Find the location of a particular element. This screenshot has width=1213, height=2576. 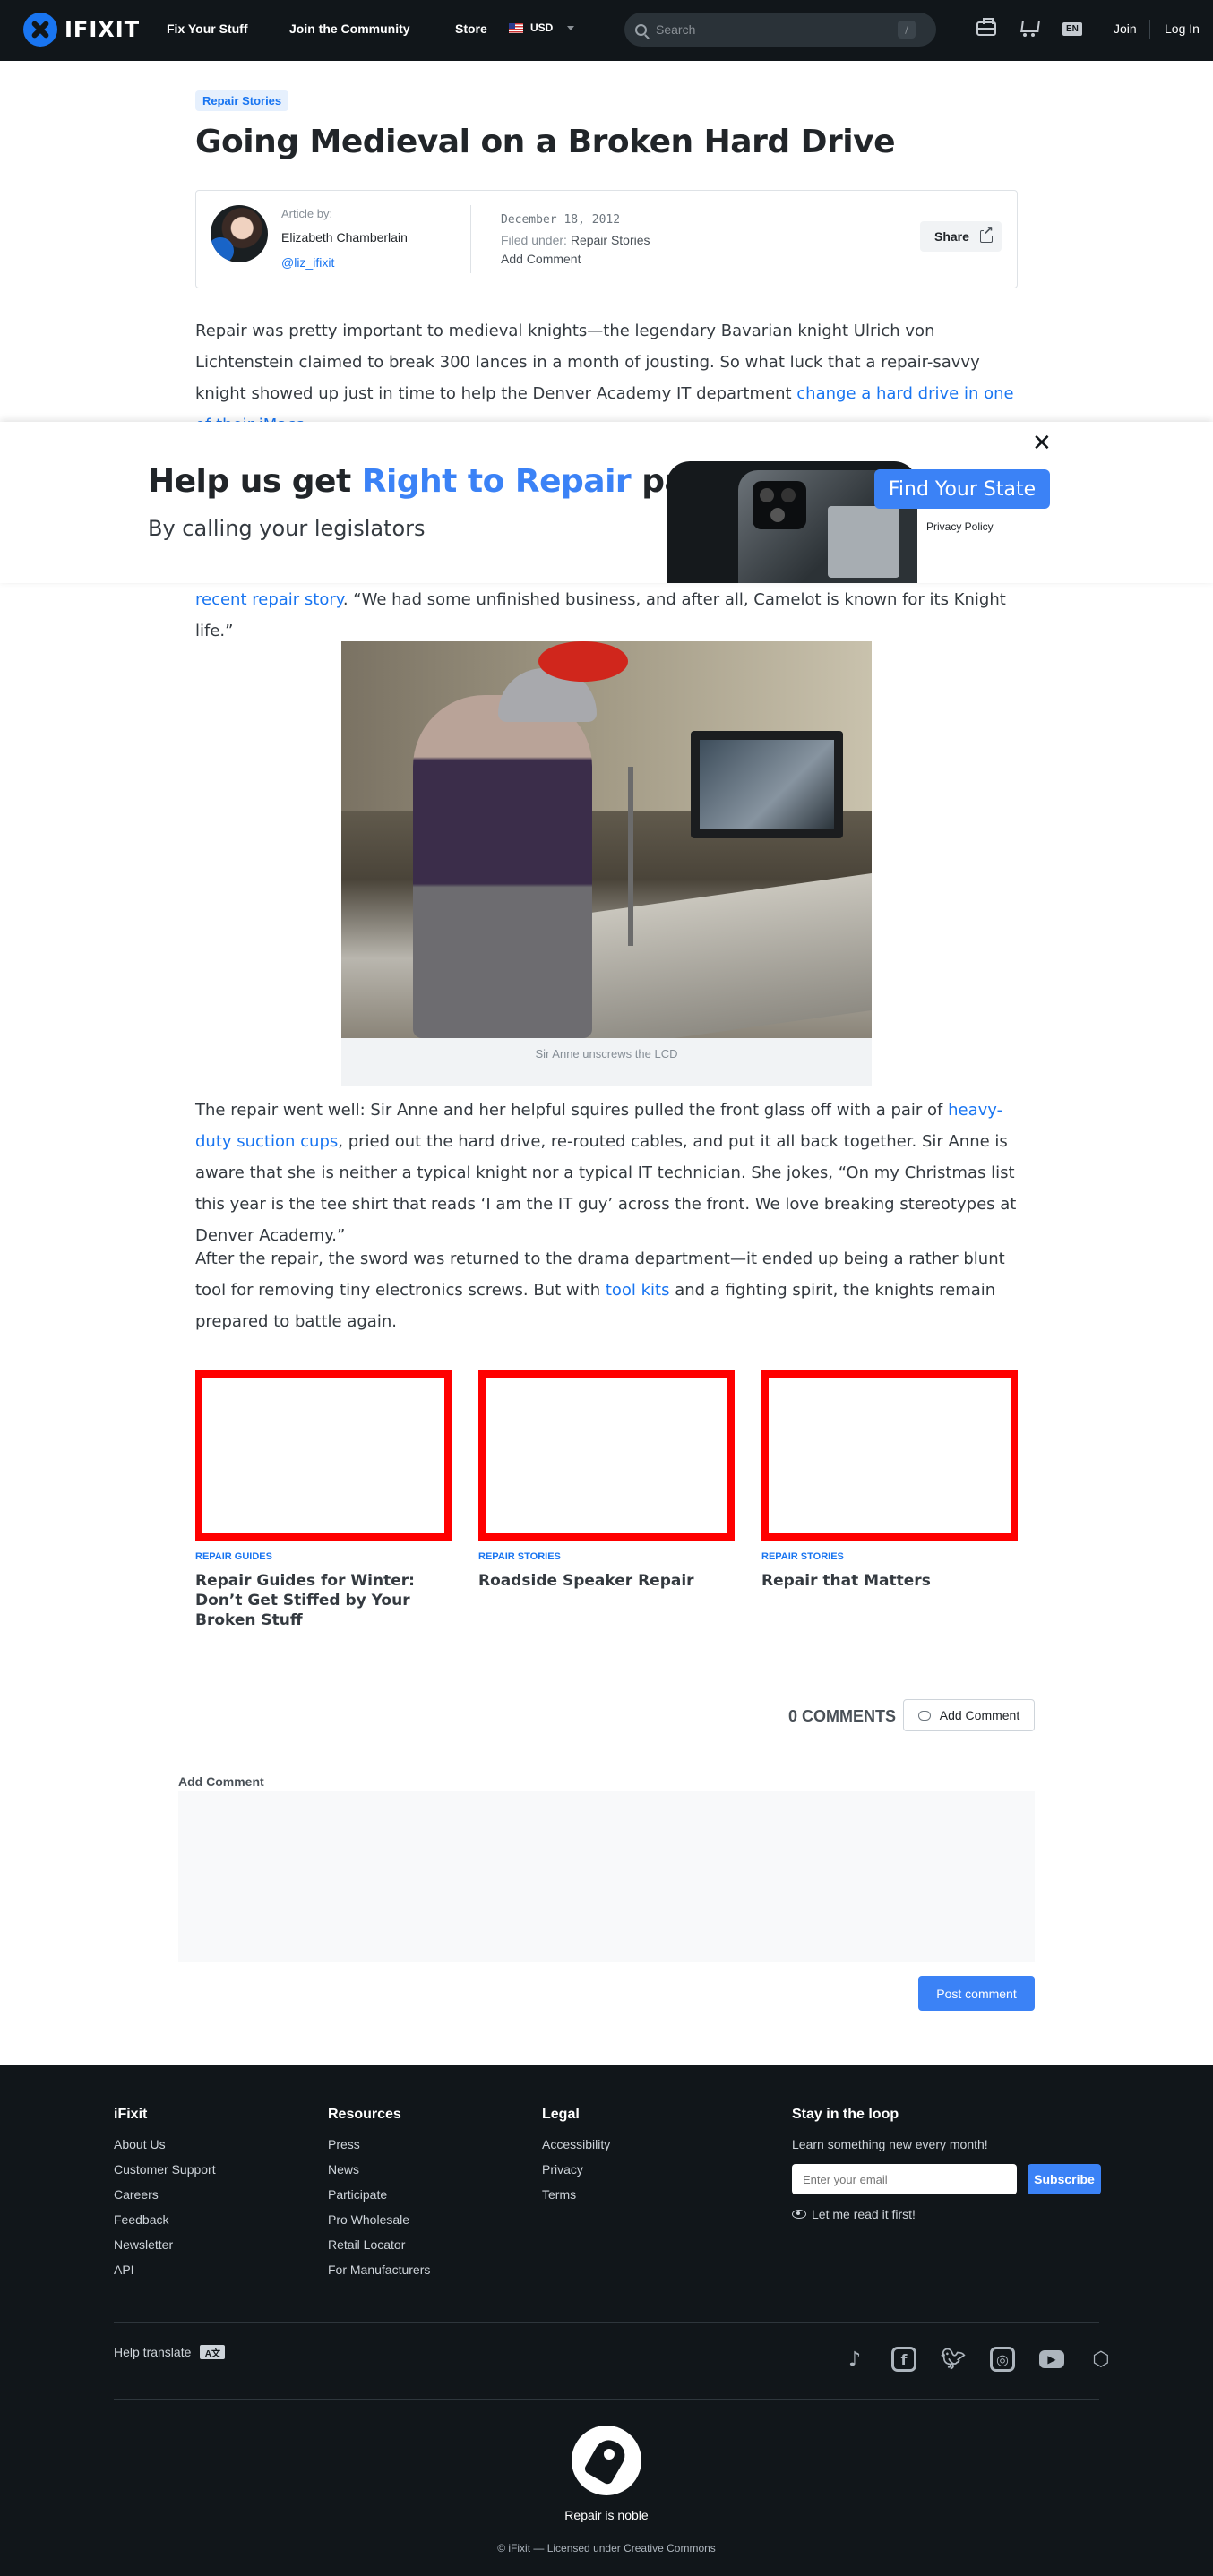

photo-plume is located at coordinates (583, 661).